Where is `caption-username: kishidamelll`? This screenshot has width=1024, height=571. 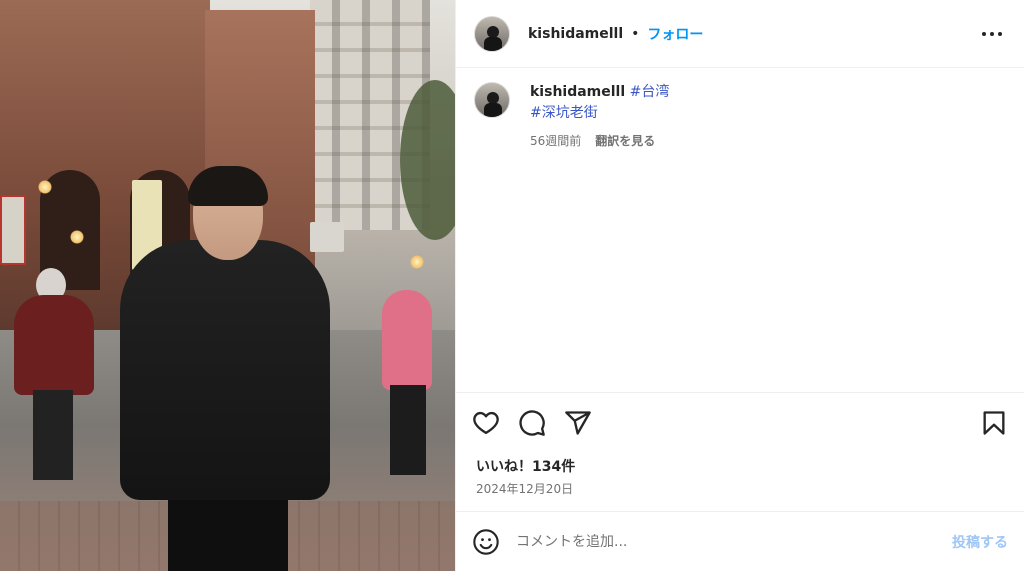 caption-username: kishidamelll is located at coordinates (577, 92).